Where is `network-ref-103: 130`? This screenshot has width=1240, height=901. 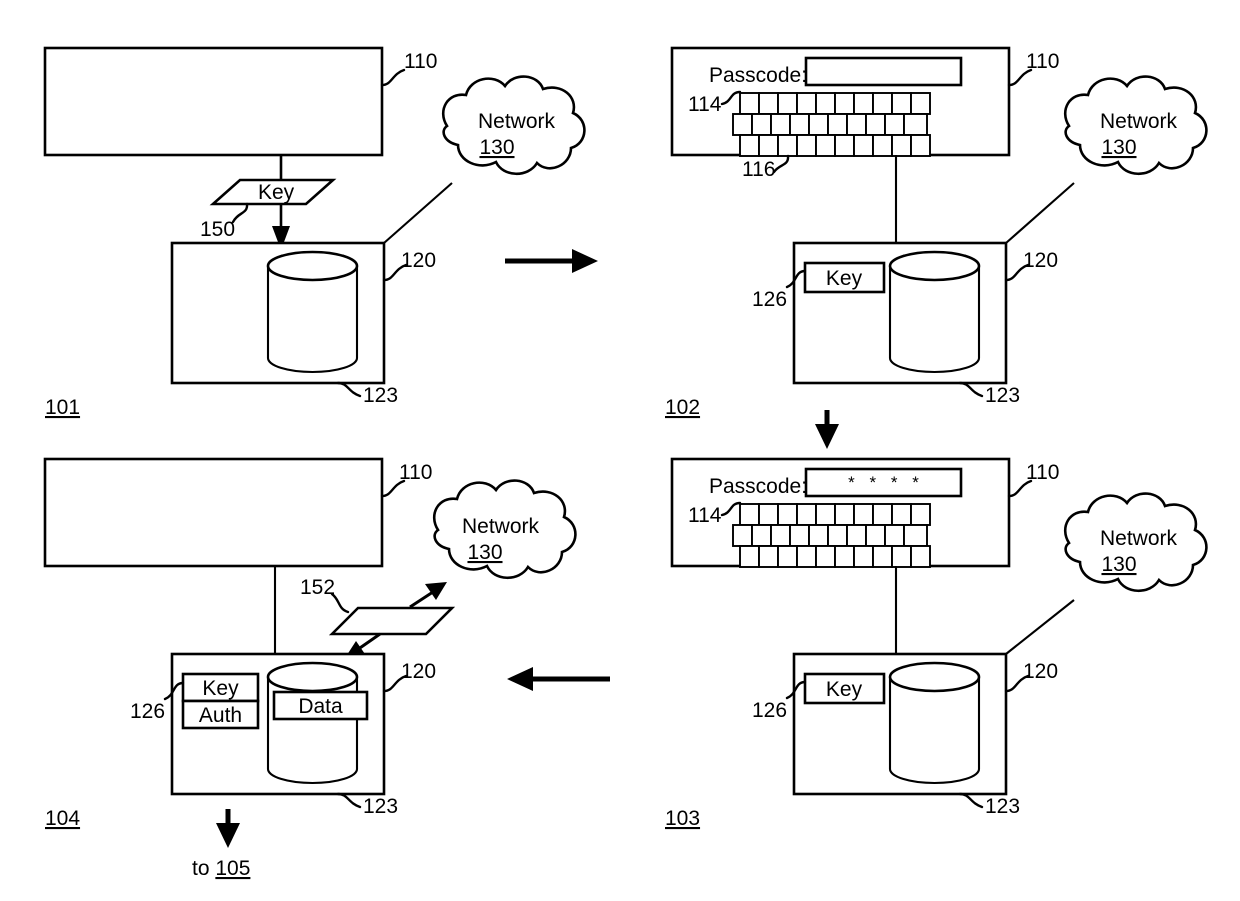 network-ref-103: 130 is located at coordinates (1118, 564).